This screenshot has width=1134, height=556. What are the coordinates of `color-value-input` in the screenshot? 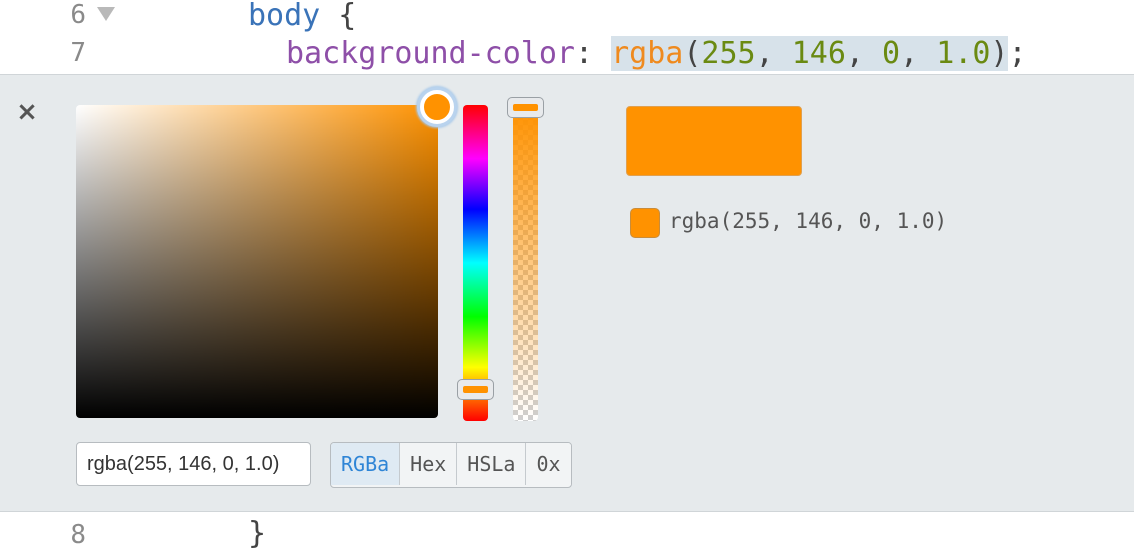 It's located at (193, 464).